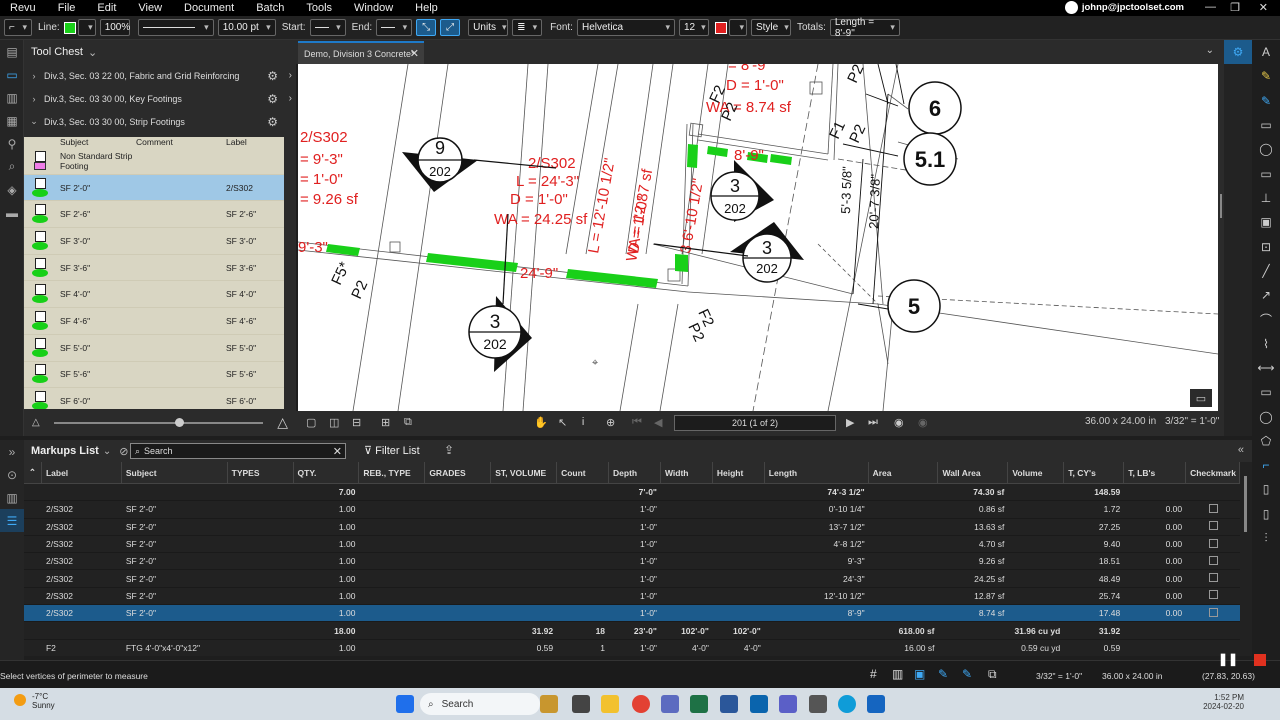 The width and height of the screenshot is (1280, 720). I want to click on tool-item: SF 5'-0" SF 5'-0", so click(154, 348).